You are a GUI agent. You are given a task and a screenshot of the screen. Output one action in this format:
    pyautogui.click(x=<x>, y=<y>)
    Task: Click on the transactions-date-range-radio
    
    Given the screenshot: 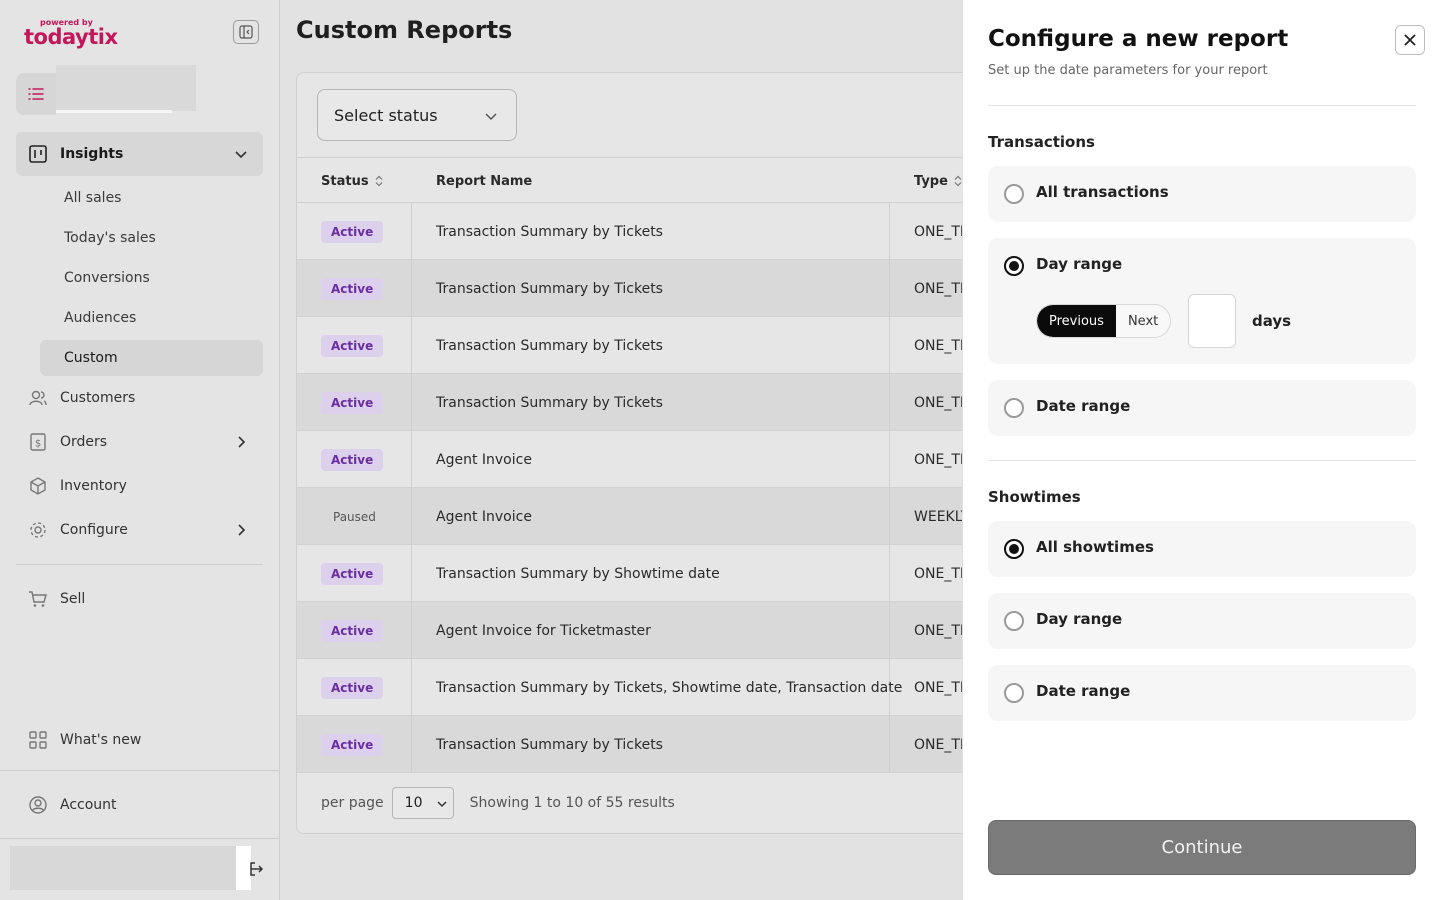 What is the action you would take?
    pyautogui.click(x=1014, y=408)
    